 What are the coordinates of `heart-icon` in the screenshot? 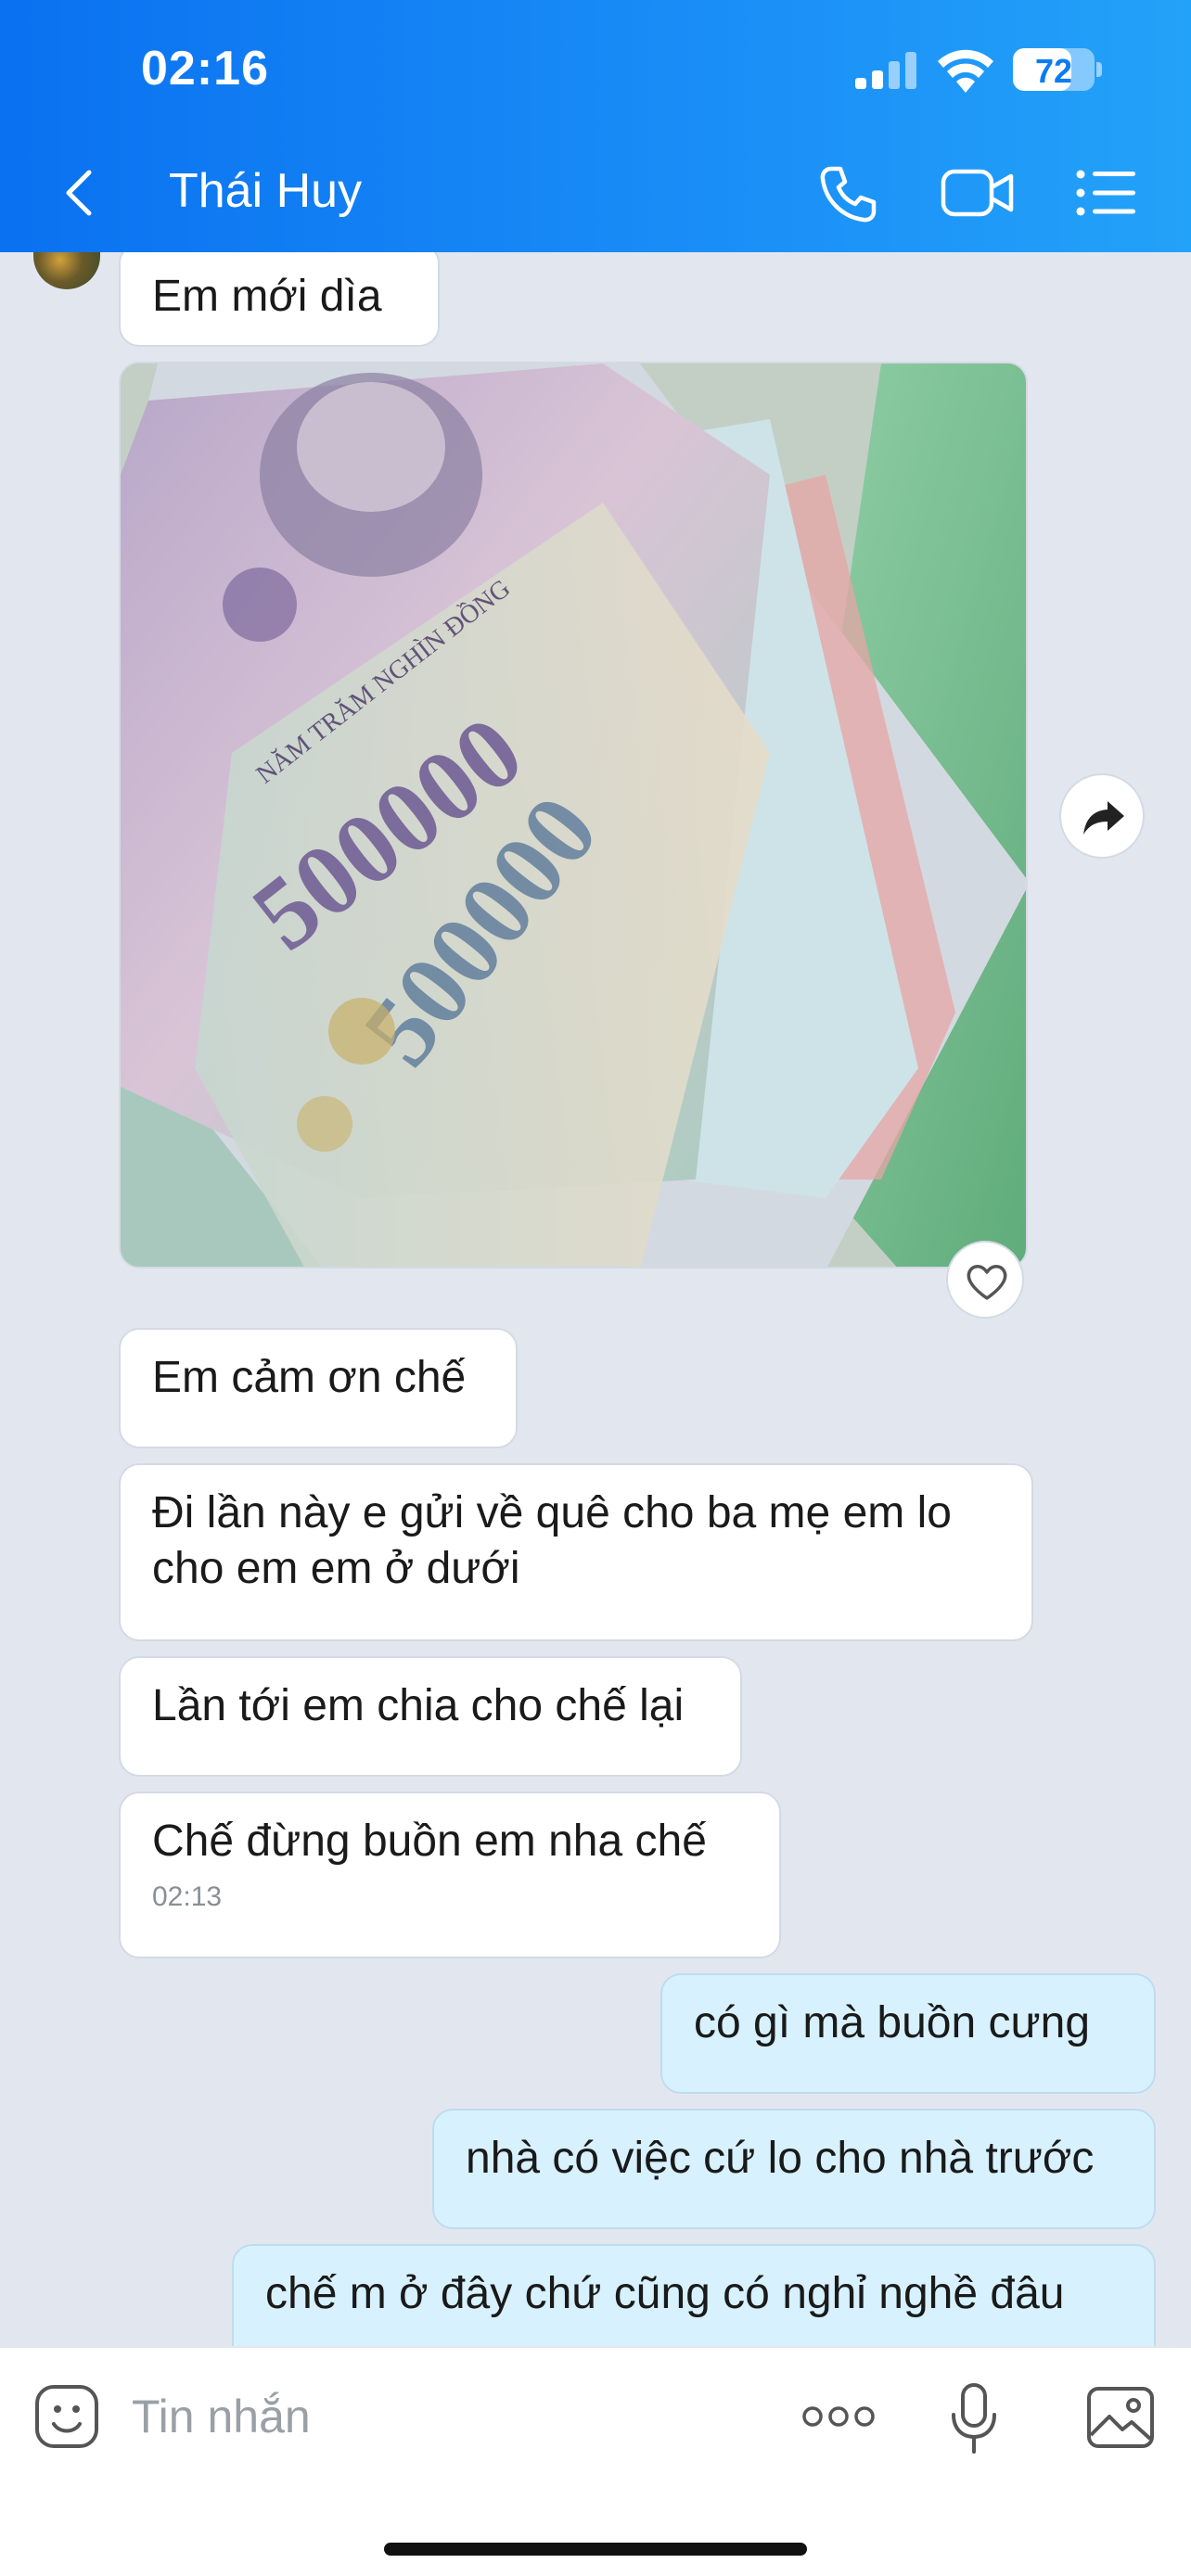 It's located at (987, 1283).